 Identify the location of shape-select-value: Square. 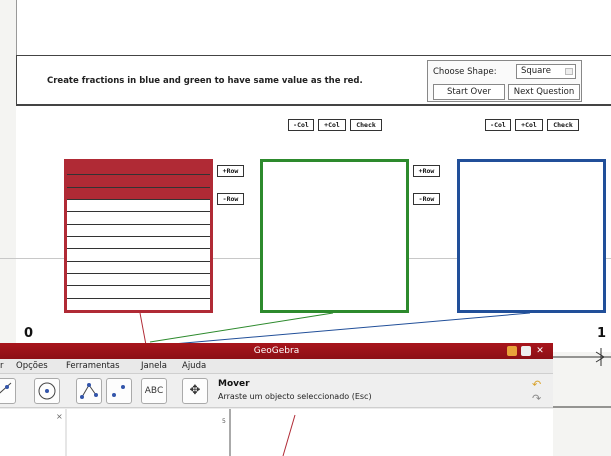
(536, 71).